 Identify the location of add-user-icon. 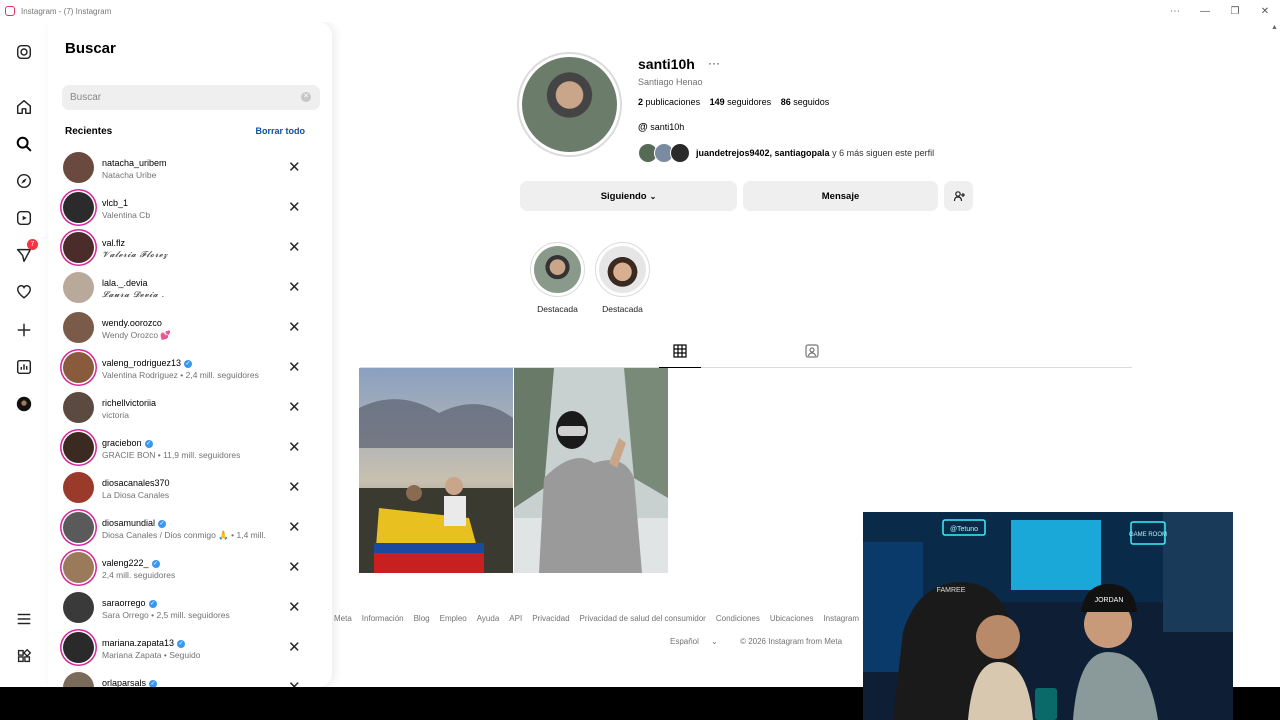
(959, 196).